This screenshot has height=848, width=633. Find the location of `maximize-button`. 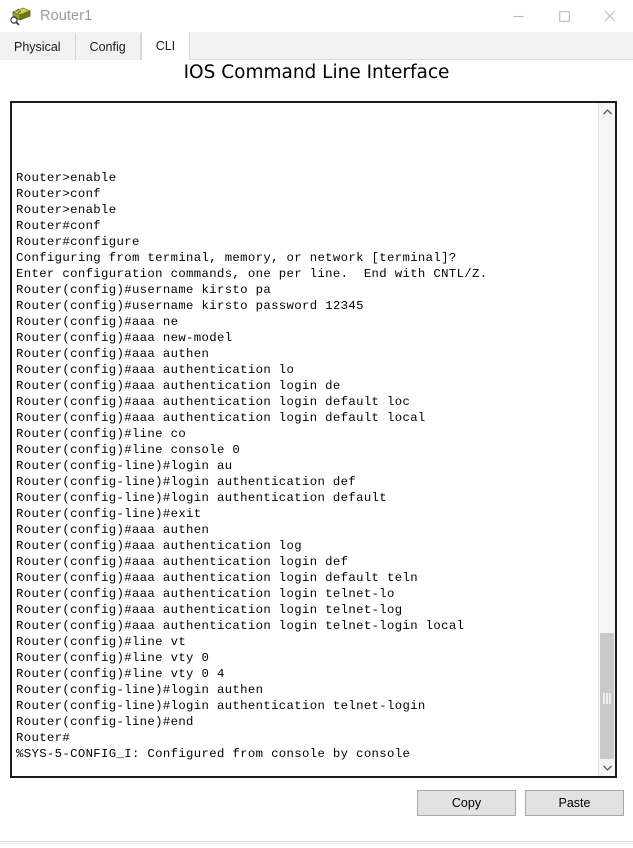

maximize-button is located at coordinates (564, 16).